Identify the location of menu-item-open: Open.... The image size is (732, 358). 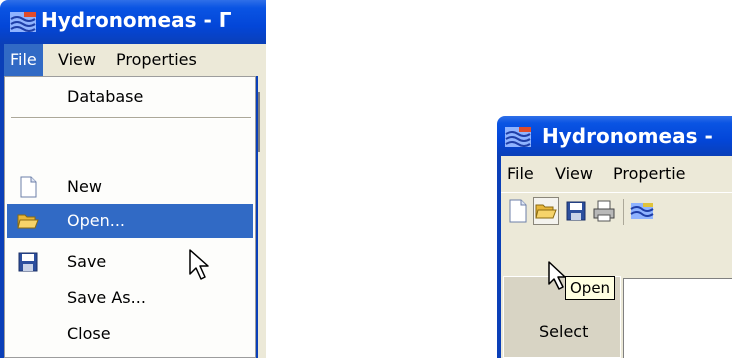
(130, 221).